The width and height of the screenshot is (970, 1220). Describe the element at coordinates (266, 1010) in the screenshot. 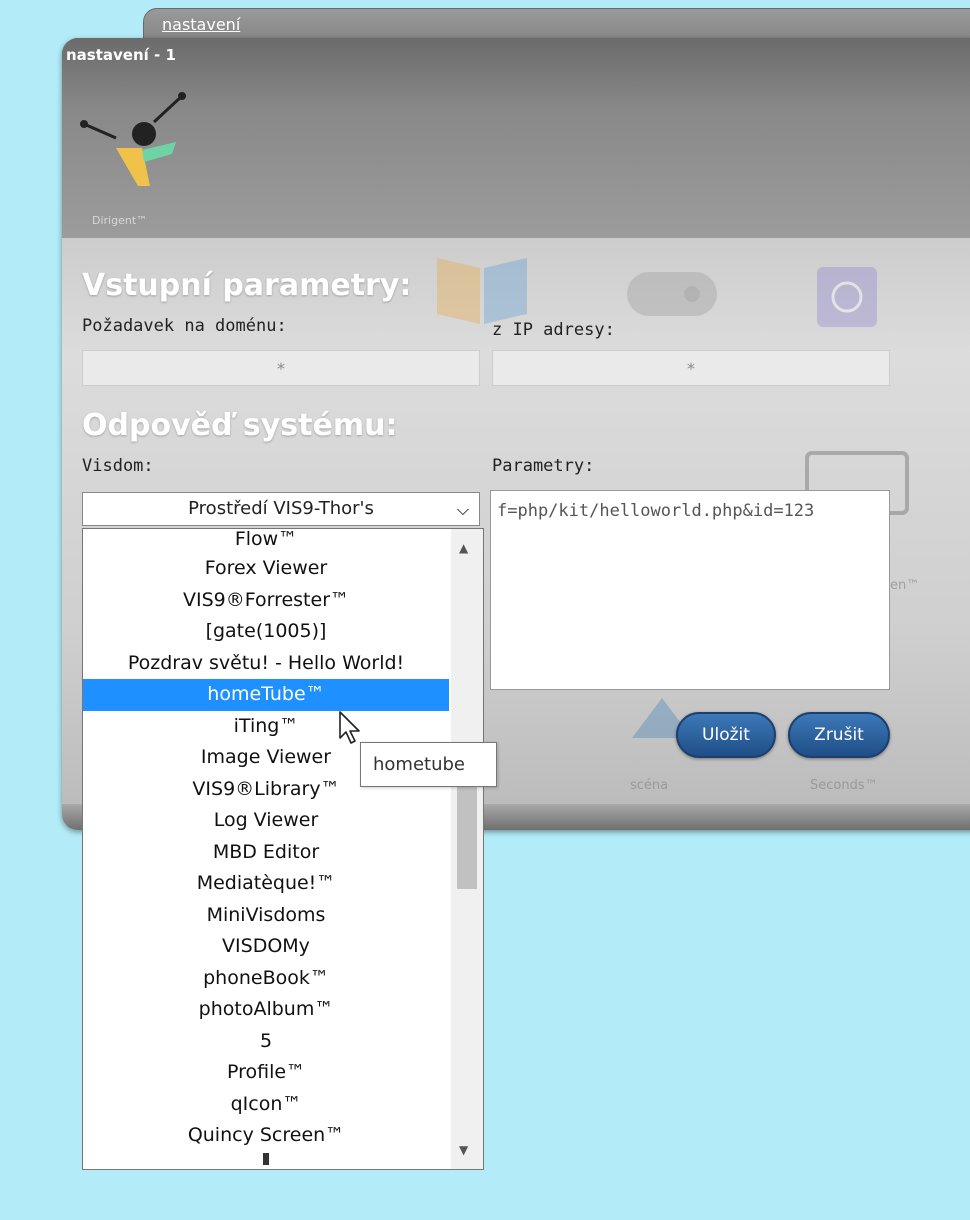

I see `dropdown-option: photoAlbum™` at that location.